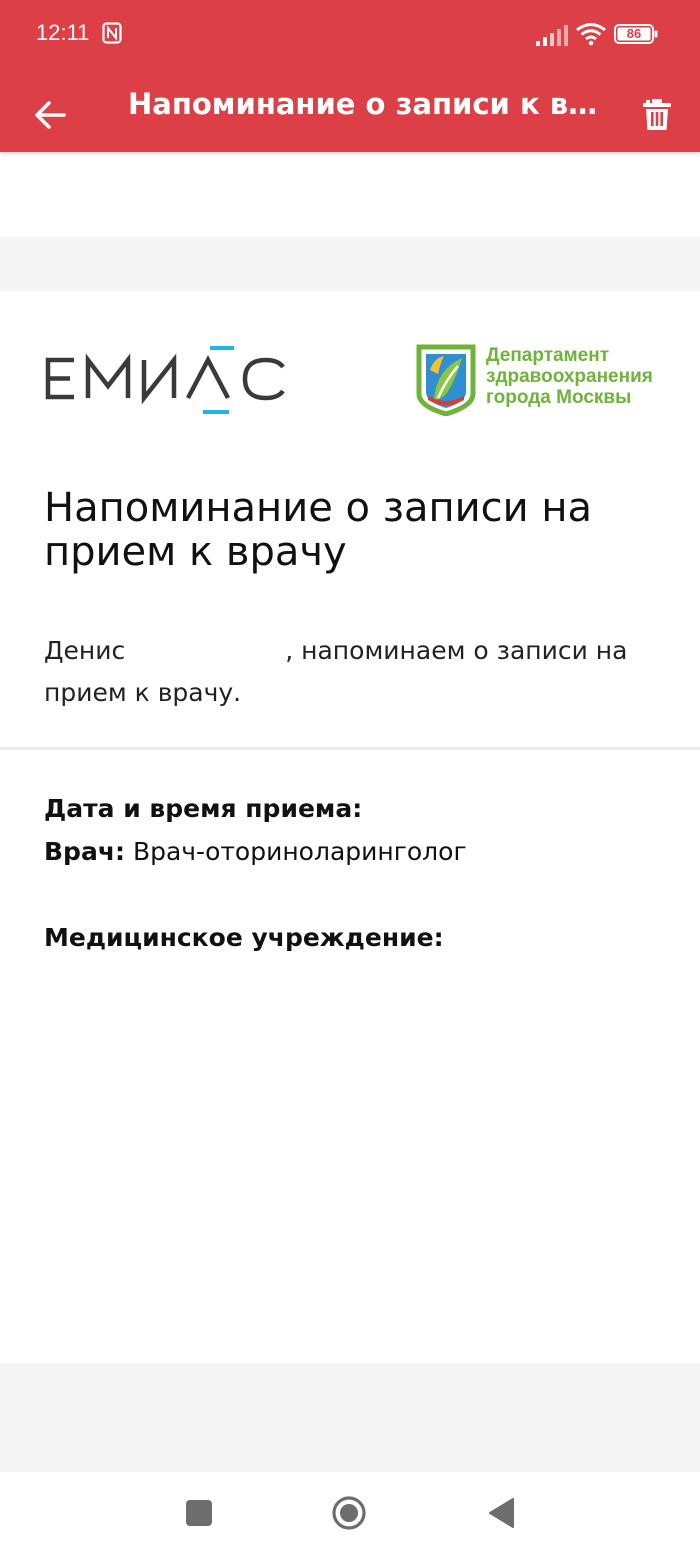 The height and width of the screenshot is (1556, 700). I want to click on doctor-row: Врач: Врач-оториноларинголог, so click(255, 852).